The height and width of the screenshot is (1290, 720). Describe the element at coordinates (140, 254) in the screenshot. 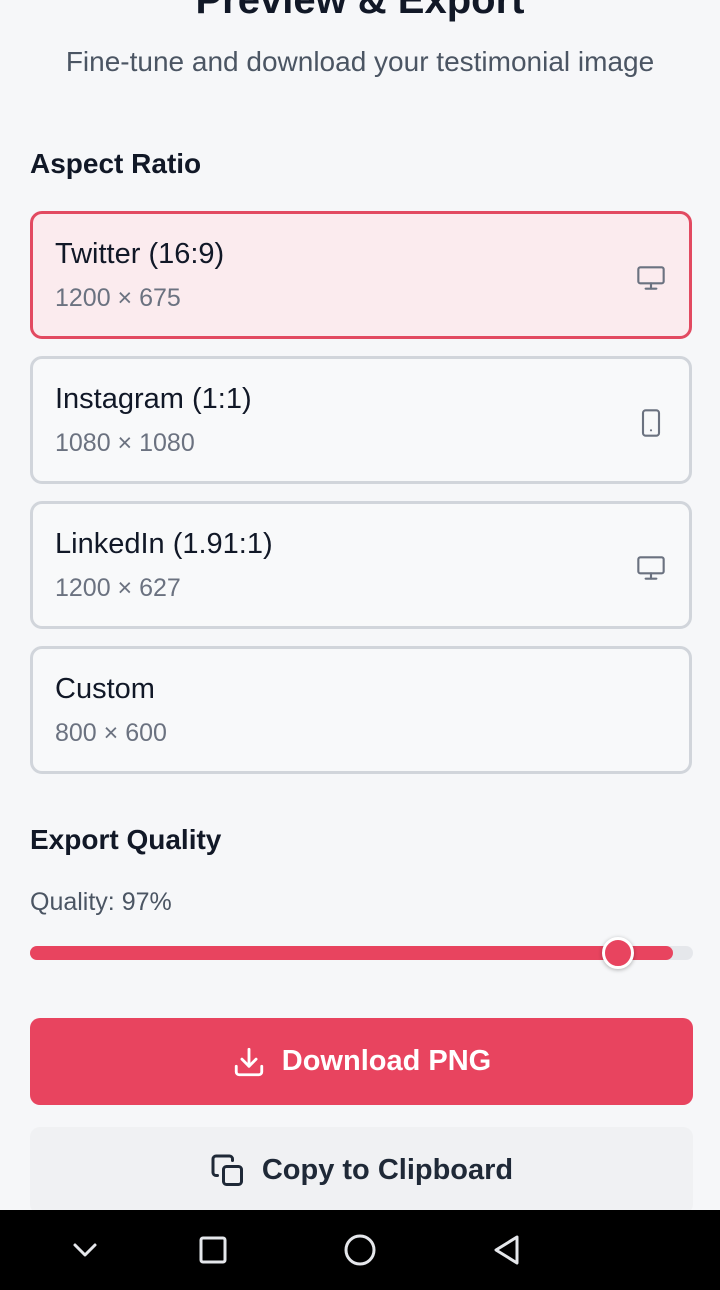

I see `ratio-option-name: Twitter (16:9)` at that location.